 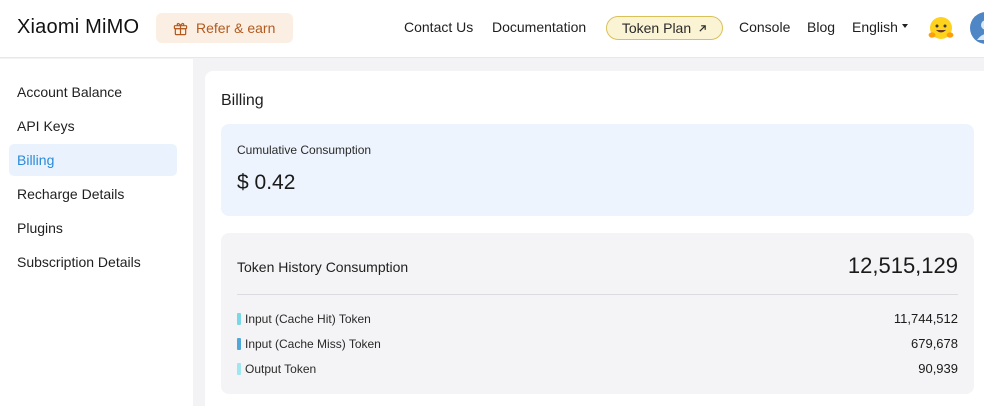 What do you see at coordinates (78, 27) in the screenshot?
I see `logo: Xiaomi MiMO` at bounding box center [78, 27].